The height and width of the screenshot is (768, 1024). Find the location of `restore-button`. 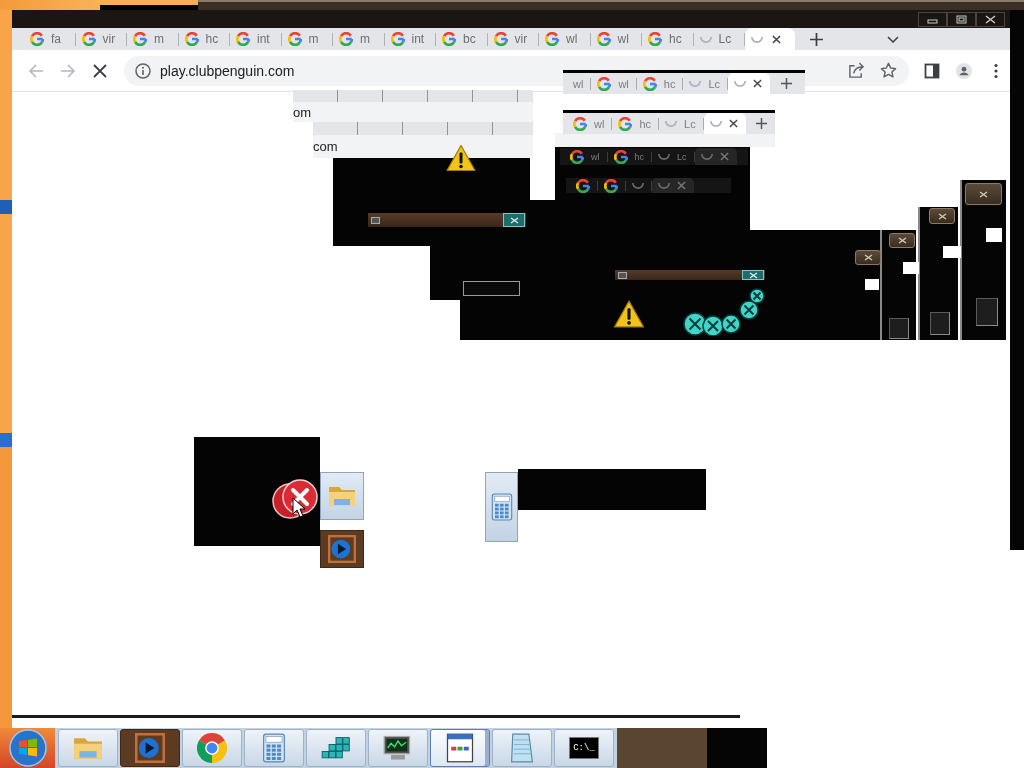

restore-button is located at coordinates (961, 19).